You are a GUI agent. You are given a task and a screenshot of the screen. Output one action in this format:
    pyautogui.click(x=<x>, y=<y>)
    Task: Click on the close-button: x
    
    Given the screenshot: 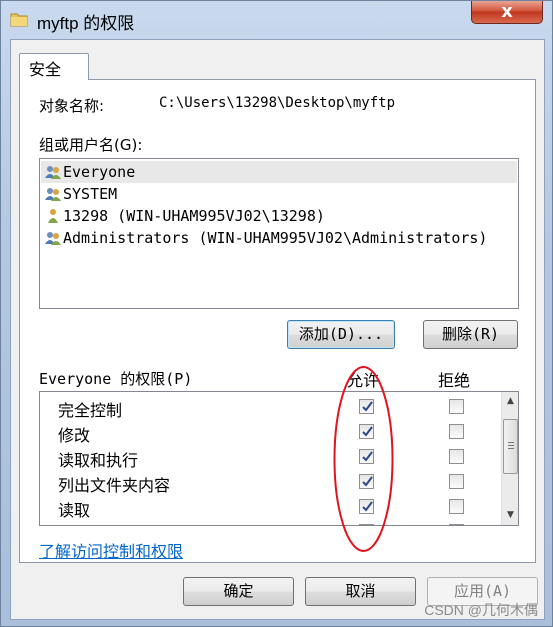 What is the action you would take?
    pyautogui.click(x=507, y=12)
    